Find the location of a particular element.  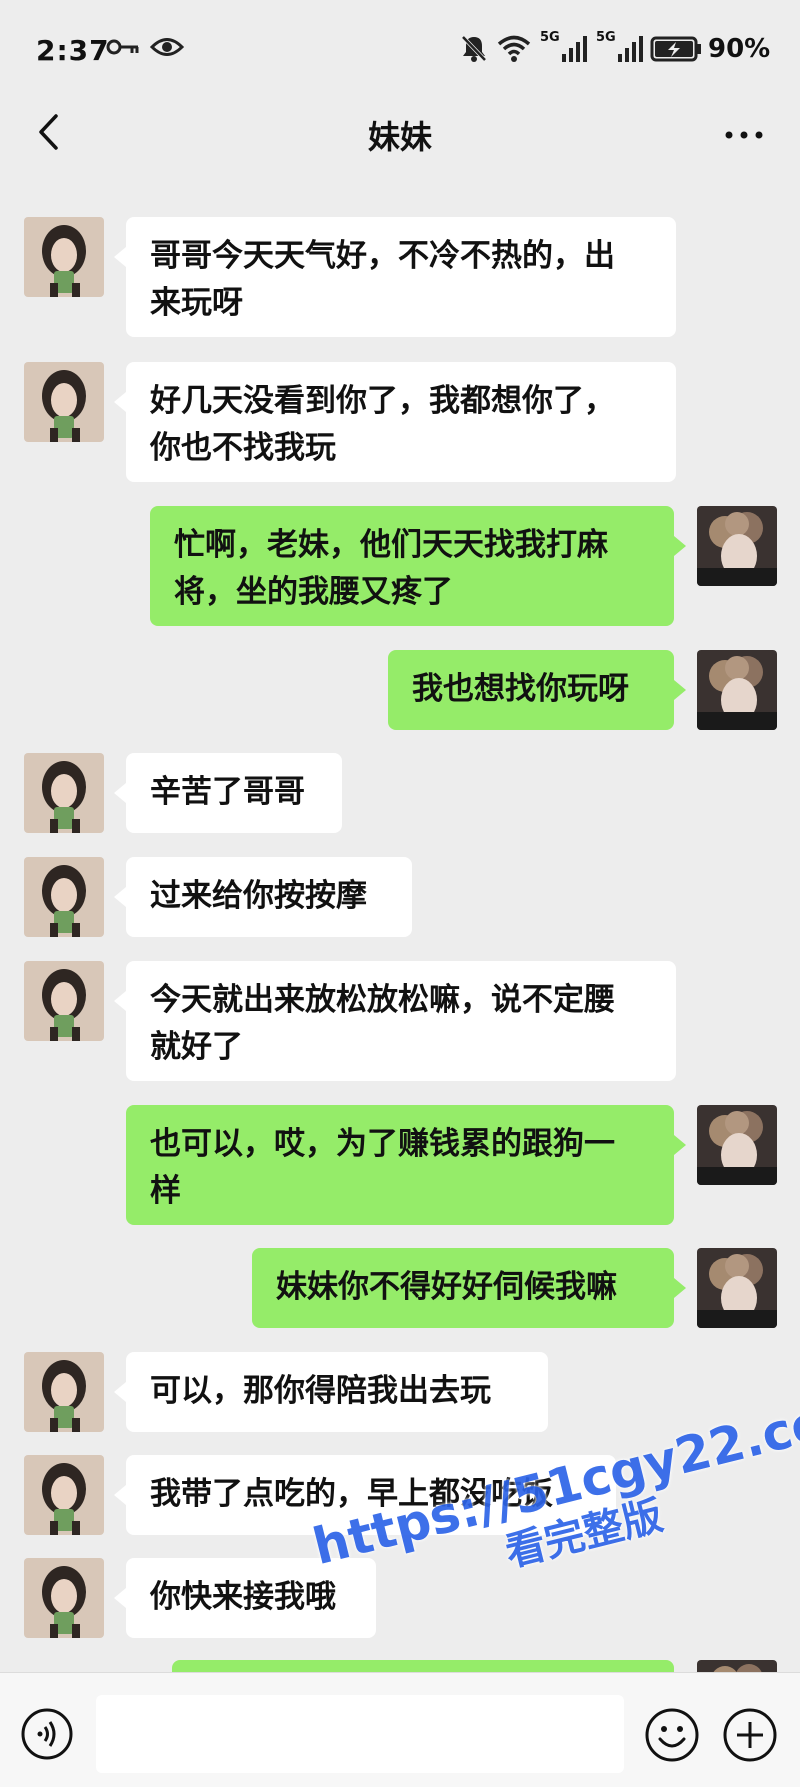

message-line: 也可以，哎，为了赚钱累的跟狗一 is located at coordinates (382, 1144).